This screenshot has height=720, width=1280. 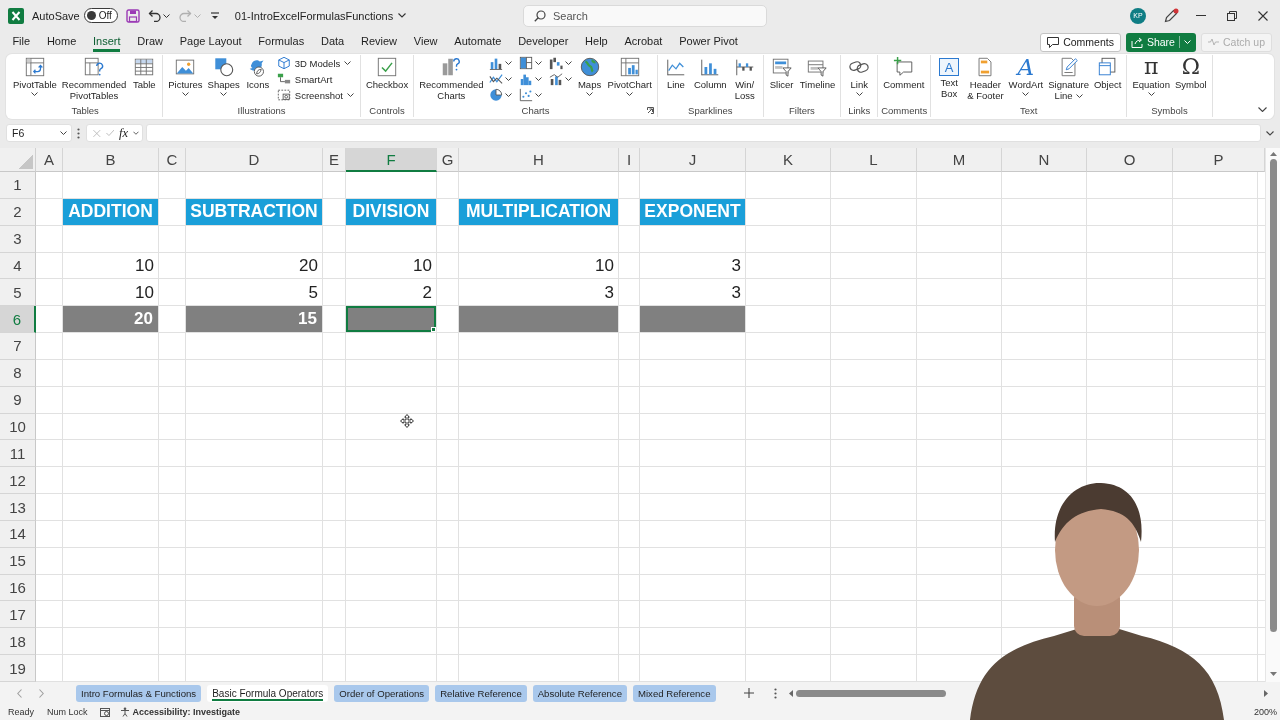 What do you see at coordinates (144, 72) in the screenshot?
I see `ribbon-button: Table` at bounding box center [144, 72].